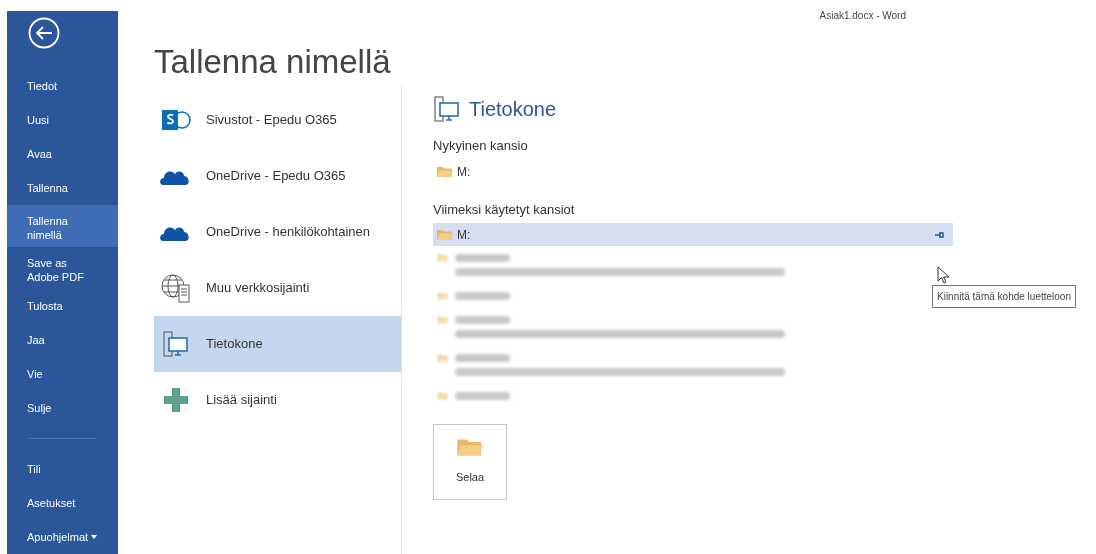  Describe the element at coordinates (34, 469) in the screenshot. I see `sidebar-item-label: Tili` at that location.